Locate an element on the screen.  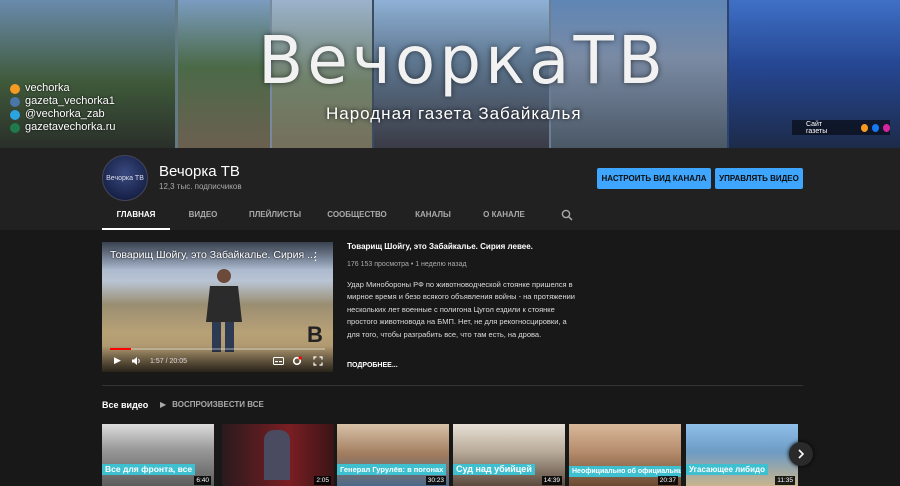
settings-icon is located at coordinates (297, 361).